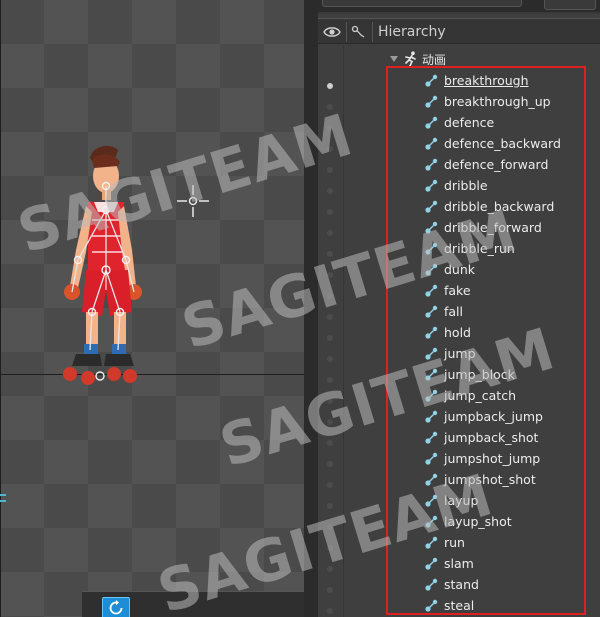 This screenshot has width=600, height=617. Describe the element at coordinates (502, 143) in the screenshot. I see `list-item-label: defence_backward` at that location.